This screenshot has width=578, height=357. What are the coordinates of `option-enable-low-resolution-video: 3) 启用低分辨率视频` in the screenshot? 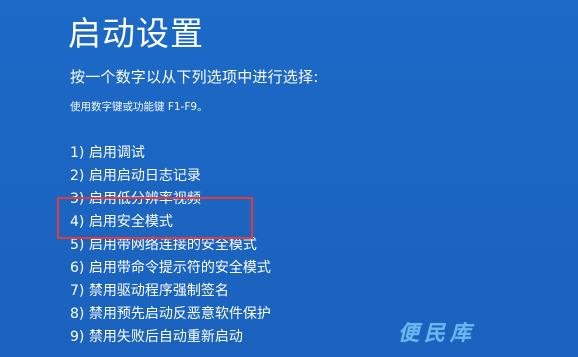 It's located at (170, 200).